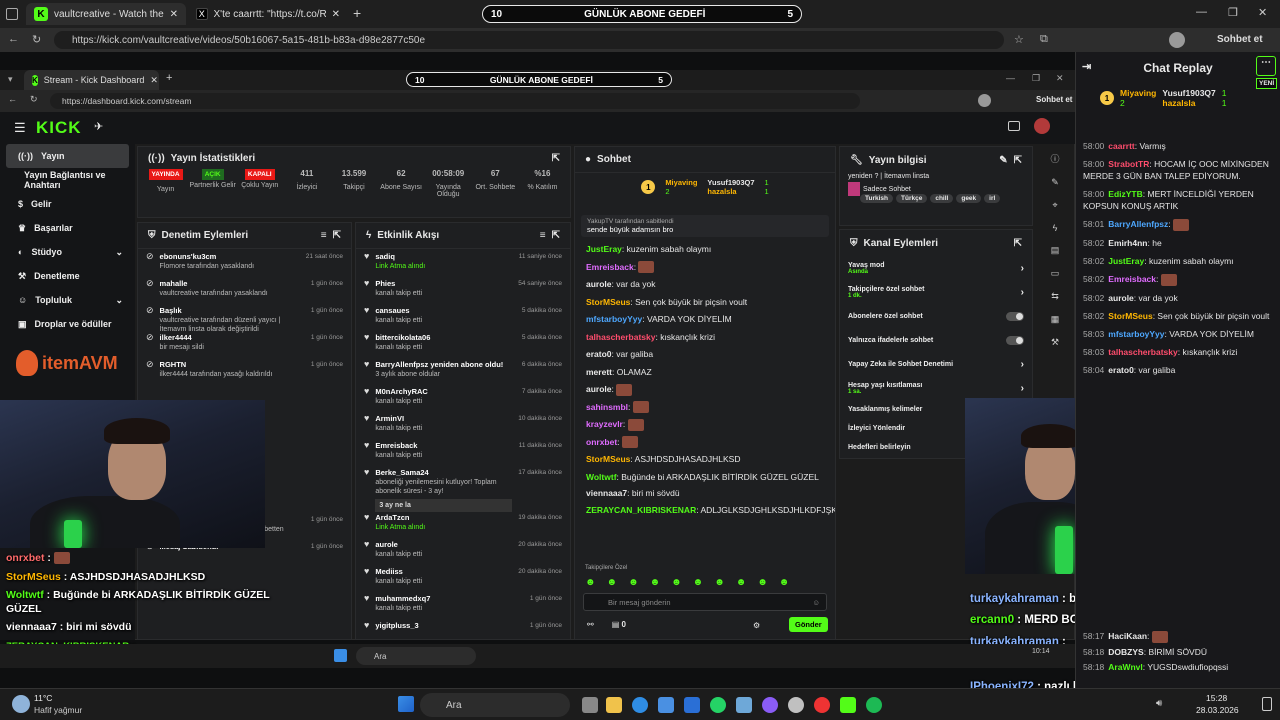 This screenshot has width=1280, height=720. What do you see at coordinates (744, 705) in the screenshot?
I see `app-icon` at bounding box center [744, 705].